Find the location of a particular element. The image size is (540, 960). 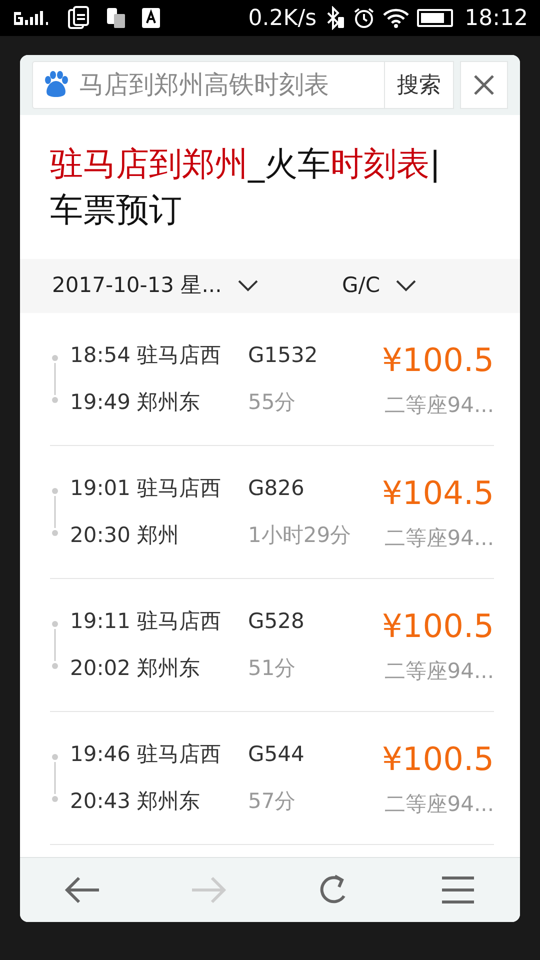

train-number: G1532 is located at coordinates (283, 355).